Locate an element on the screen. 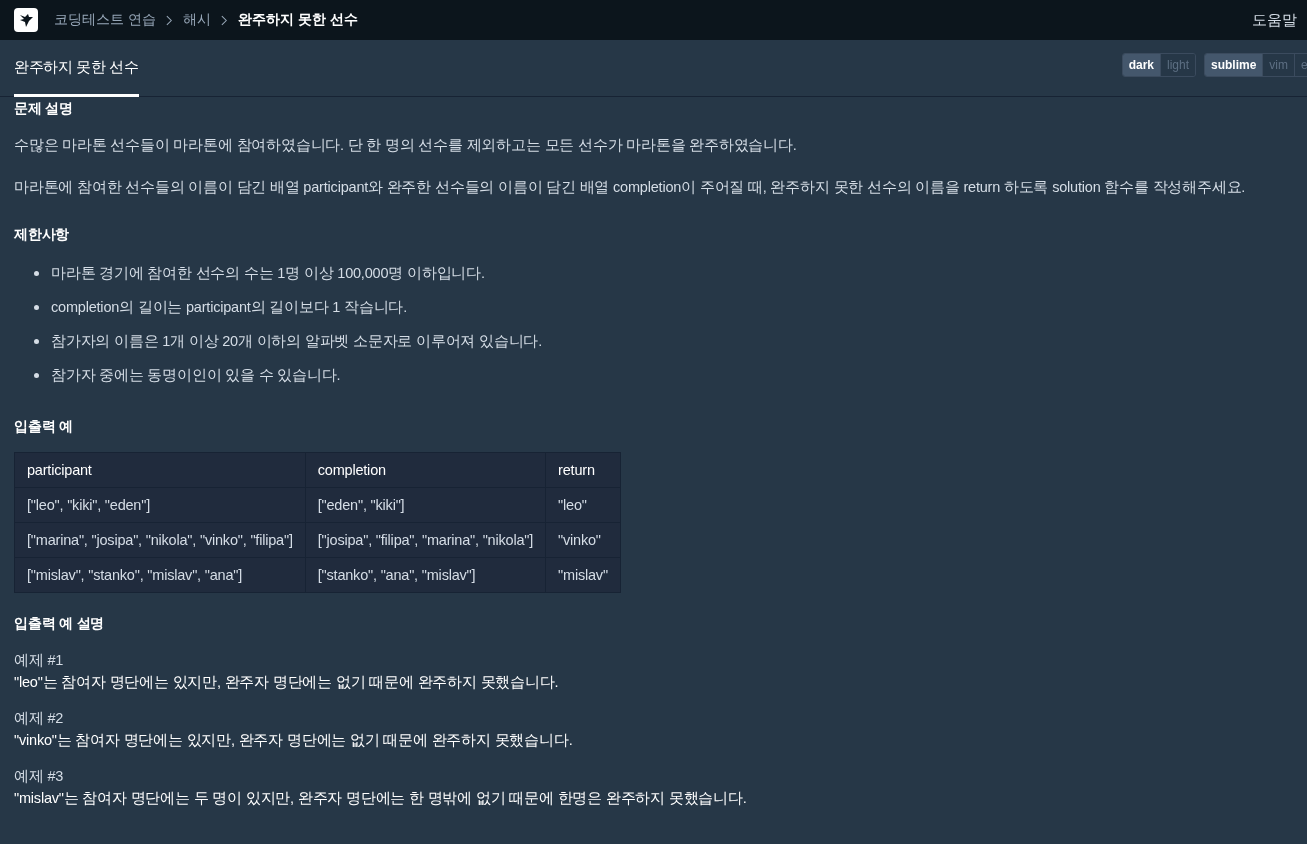 This screenshot has height=844, width=1307. theme-option: dark is located at coordinates (1141, 65).